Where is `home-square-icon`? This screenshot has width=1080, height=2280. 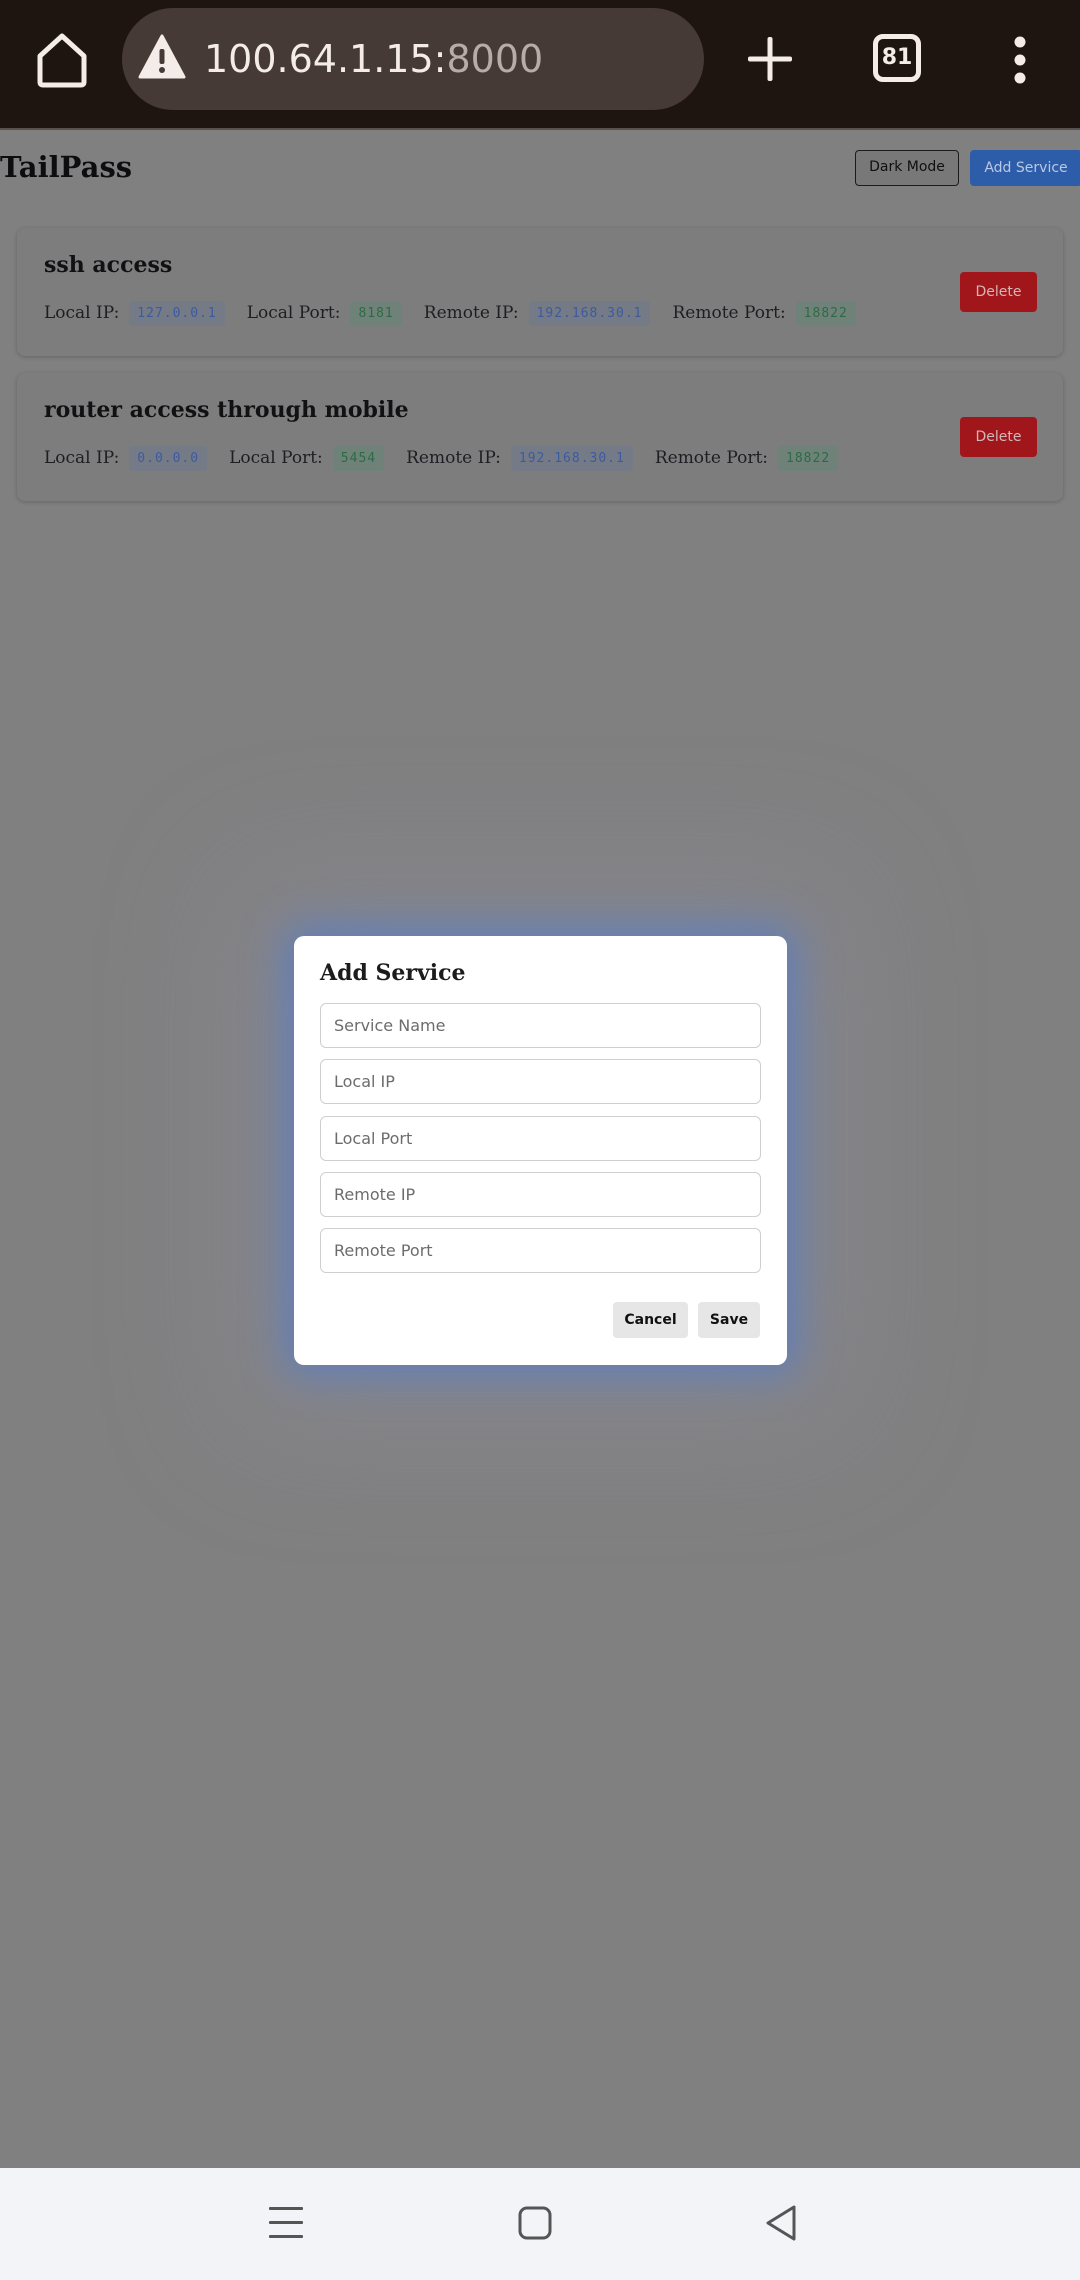 home-square-icon is located at coordinates (535, 2223).